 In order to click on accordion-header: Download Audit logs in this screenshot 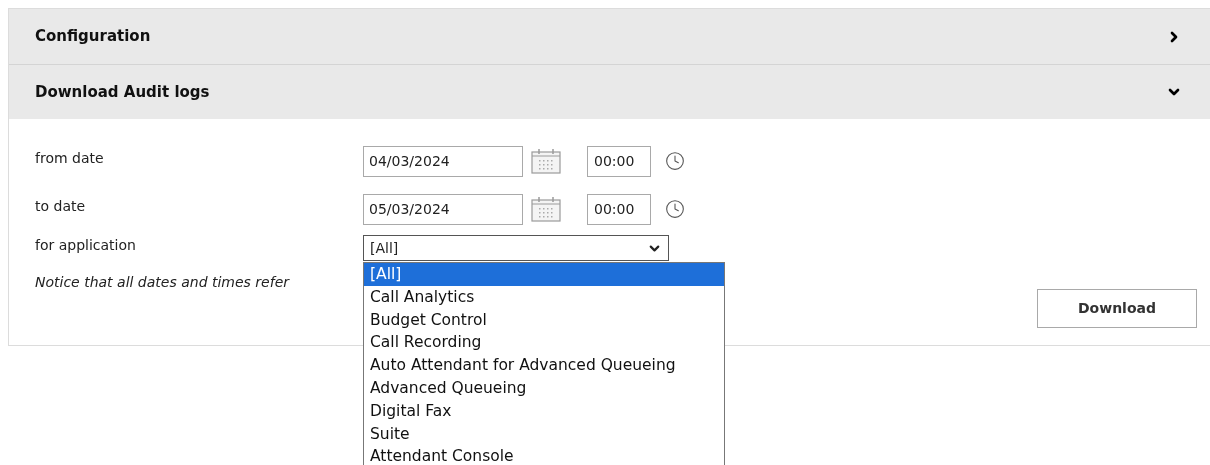, I will do `click(609, 91)`.